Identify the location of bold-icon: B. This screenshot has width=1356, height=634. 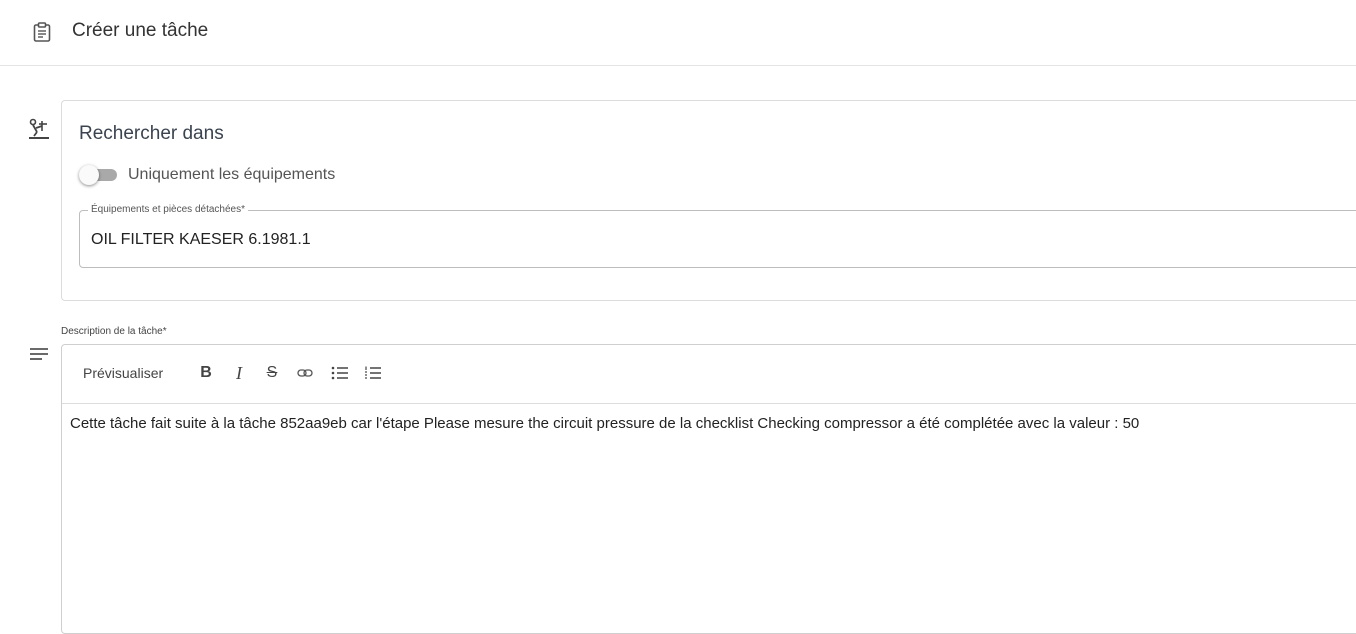
(206, 373).